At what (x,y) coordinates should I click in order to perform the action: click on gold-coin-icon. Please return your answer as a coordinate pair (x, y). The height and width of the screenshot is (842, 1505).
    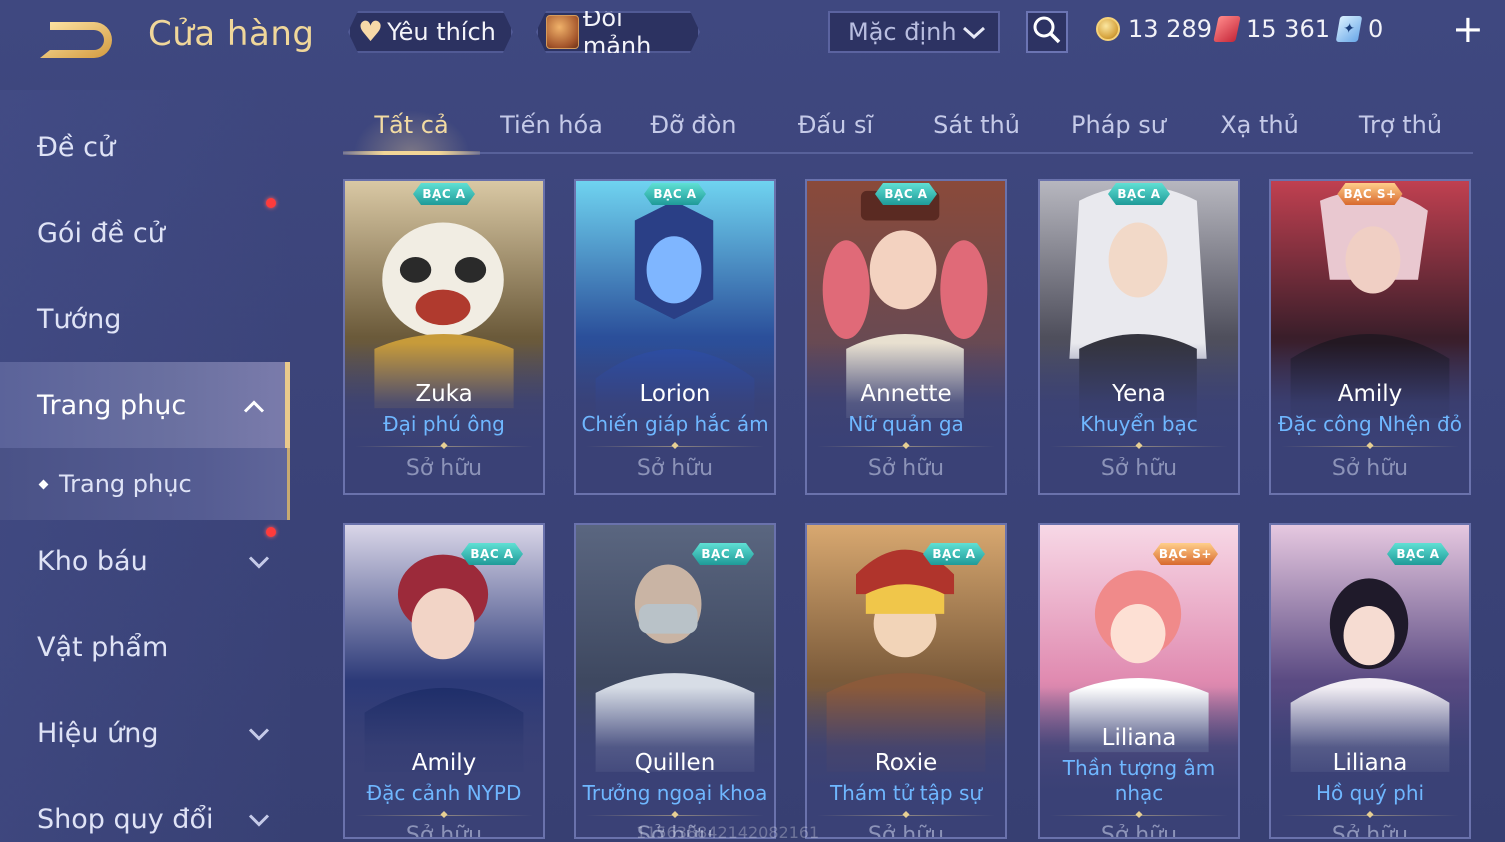
    Looking at the image, I should click on (1108, 29).